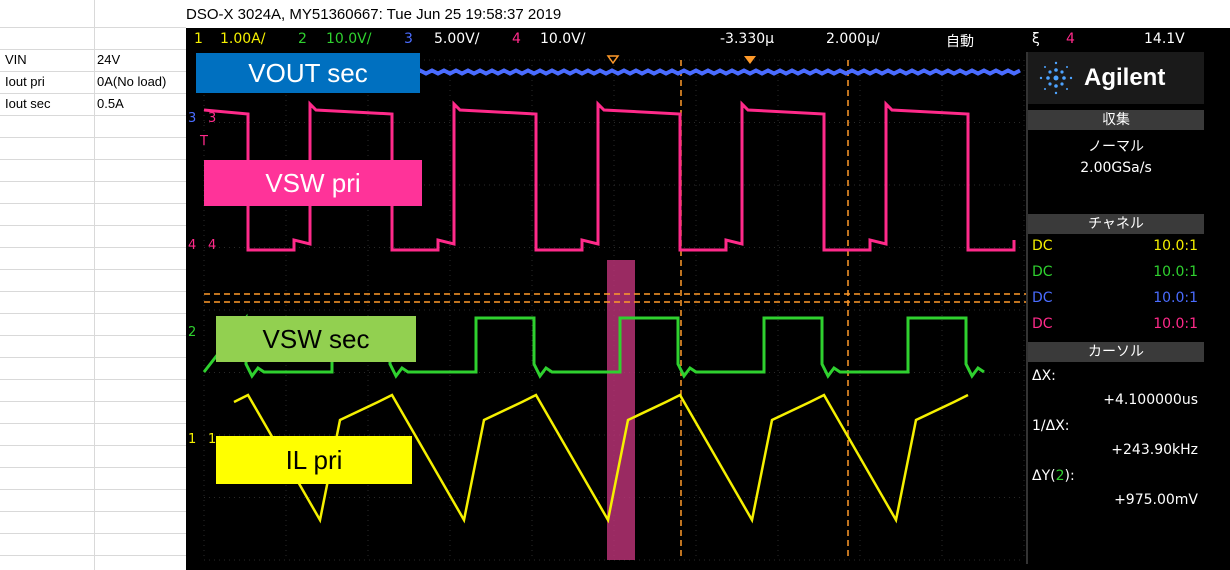 Image resolution: width=1230 pixels, height=570 pixels. Describe the element at coordinates (204, 141) in the screenshot. I see `trigger-level-marker: T` at that location.